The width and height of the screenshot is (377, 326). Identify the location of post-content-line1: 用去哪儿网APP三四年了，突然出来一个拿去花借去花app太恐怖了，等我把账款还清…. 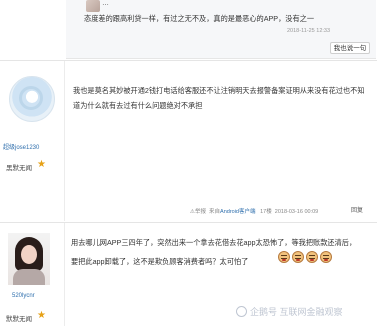
(214, 242).